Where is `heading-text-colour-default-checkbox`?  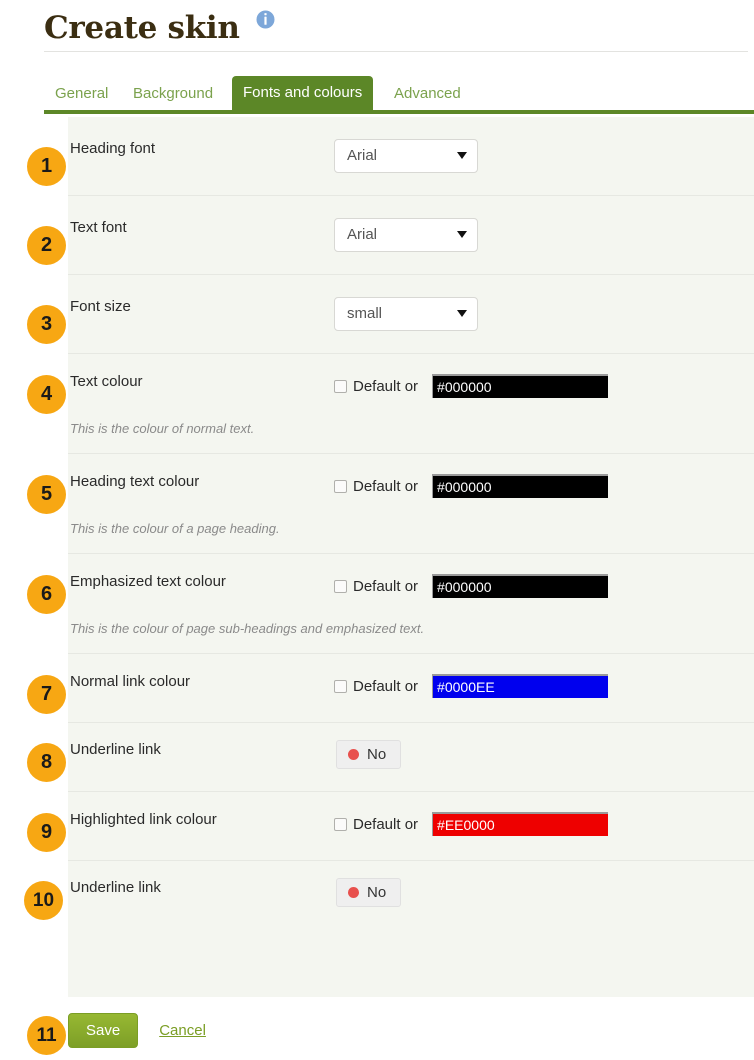
heading-text-colour-default-checkbox is located at coordinates (340, 486).